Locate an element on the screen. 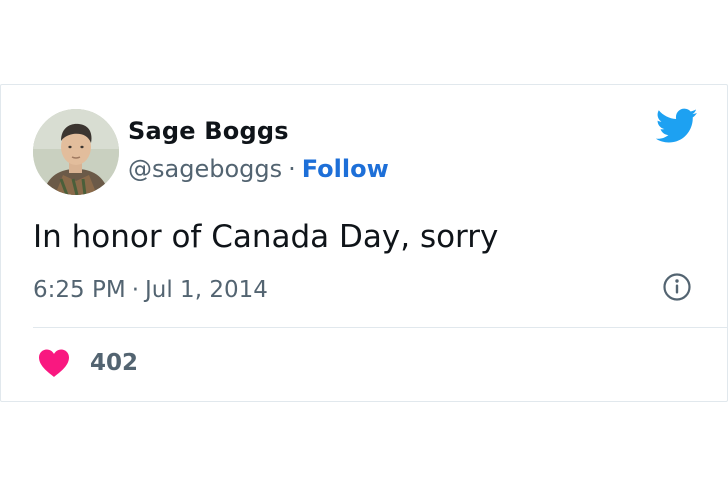 This screenshot has width=728, height=485. info-icon is located at coordinates (677, 287).